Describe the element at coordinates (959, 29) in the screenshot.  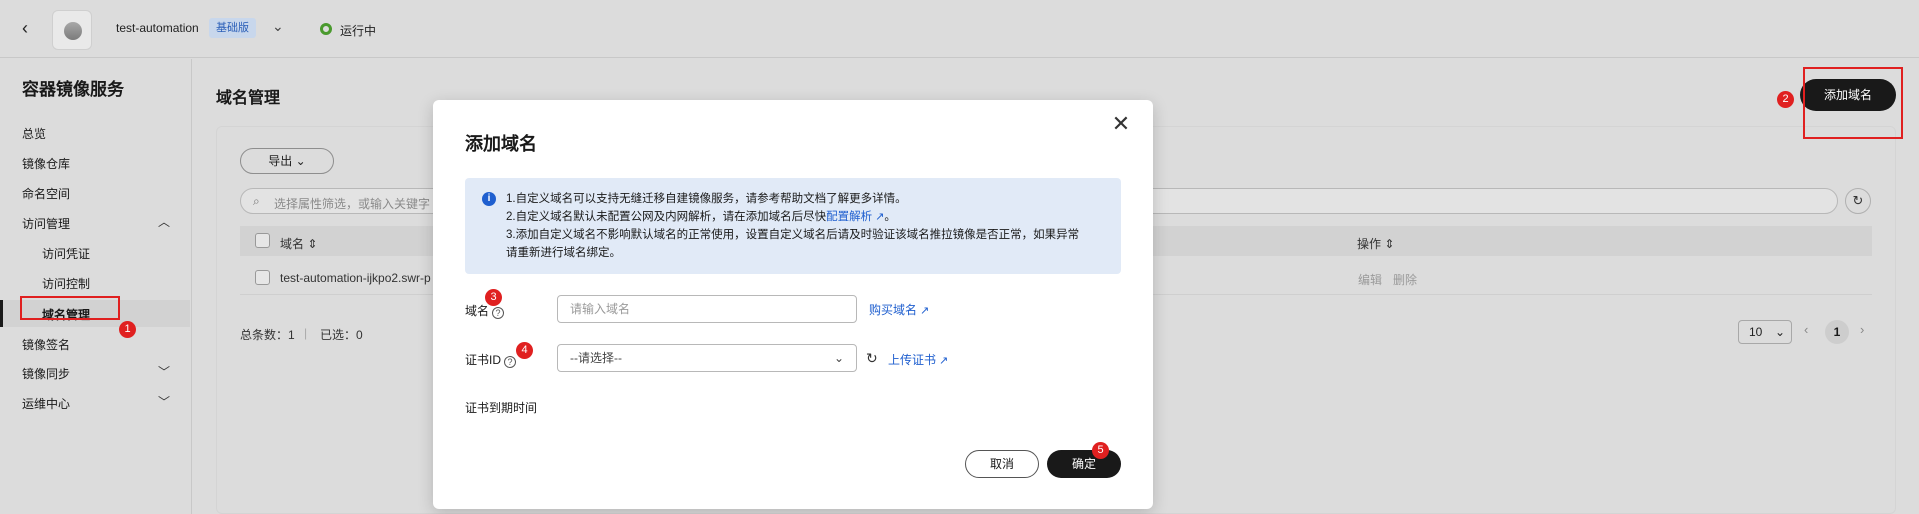
I see `top-bar: ‹ test-automation 基础版 ⌄ 运行中` at that location.